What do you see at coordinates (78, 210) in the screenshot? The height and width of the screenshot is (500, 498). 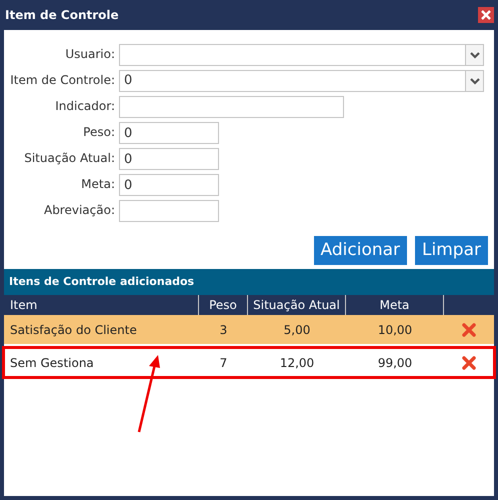 I see `field-label: Abreviação:` at bounding box center [78, 210].